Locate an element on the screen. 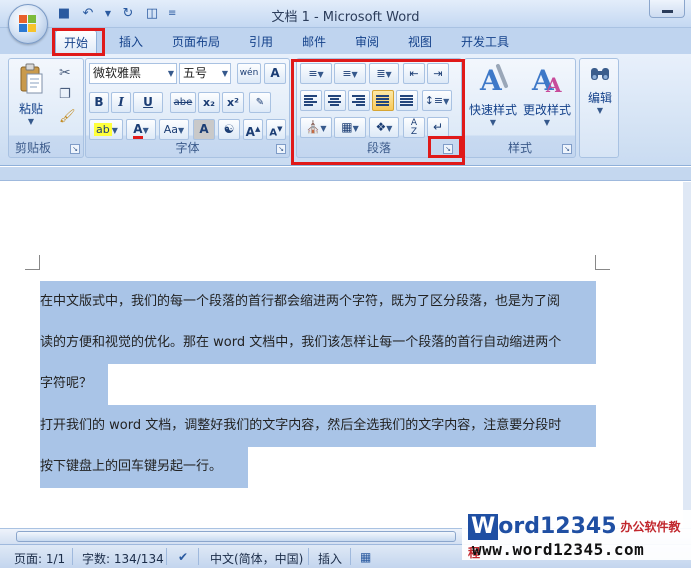  tab-review: 审阅 is located at coordinates (367, 41).